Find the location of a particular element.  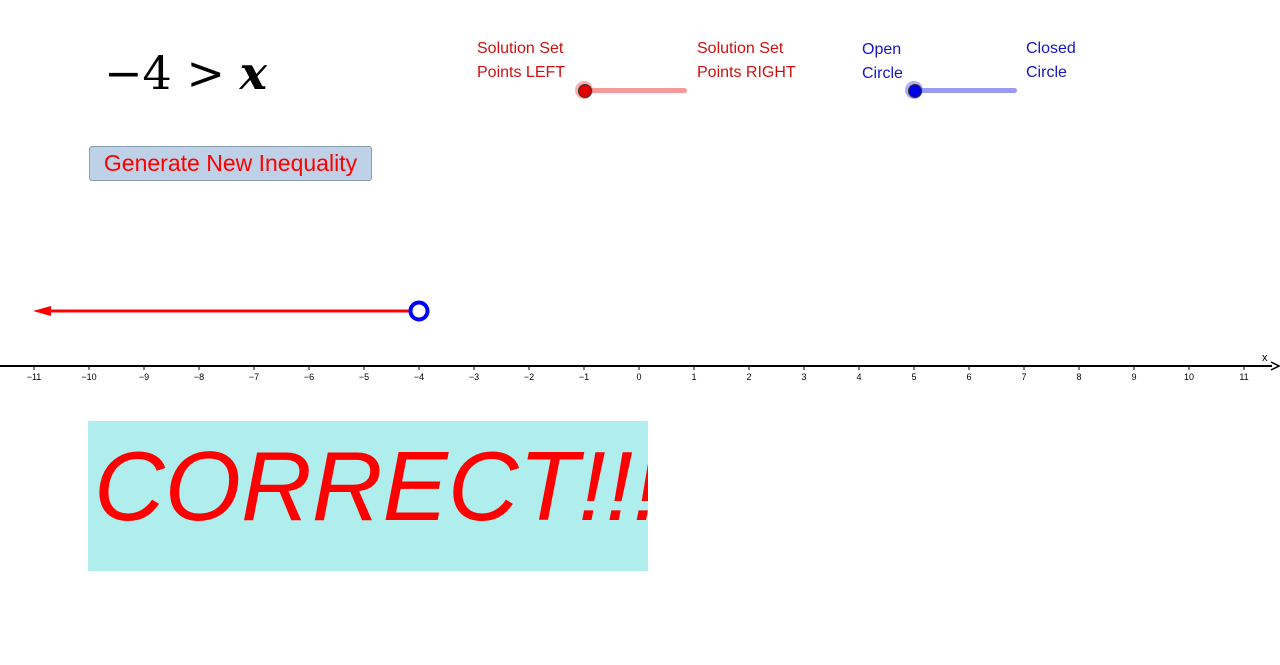

x-tick-label: 11 is located at coordinates (1243, 377).